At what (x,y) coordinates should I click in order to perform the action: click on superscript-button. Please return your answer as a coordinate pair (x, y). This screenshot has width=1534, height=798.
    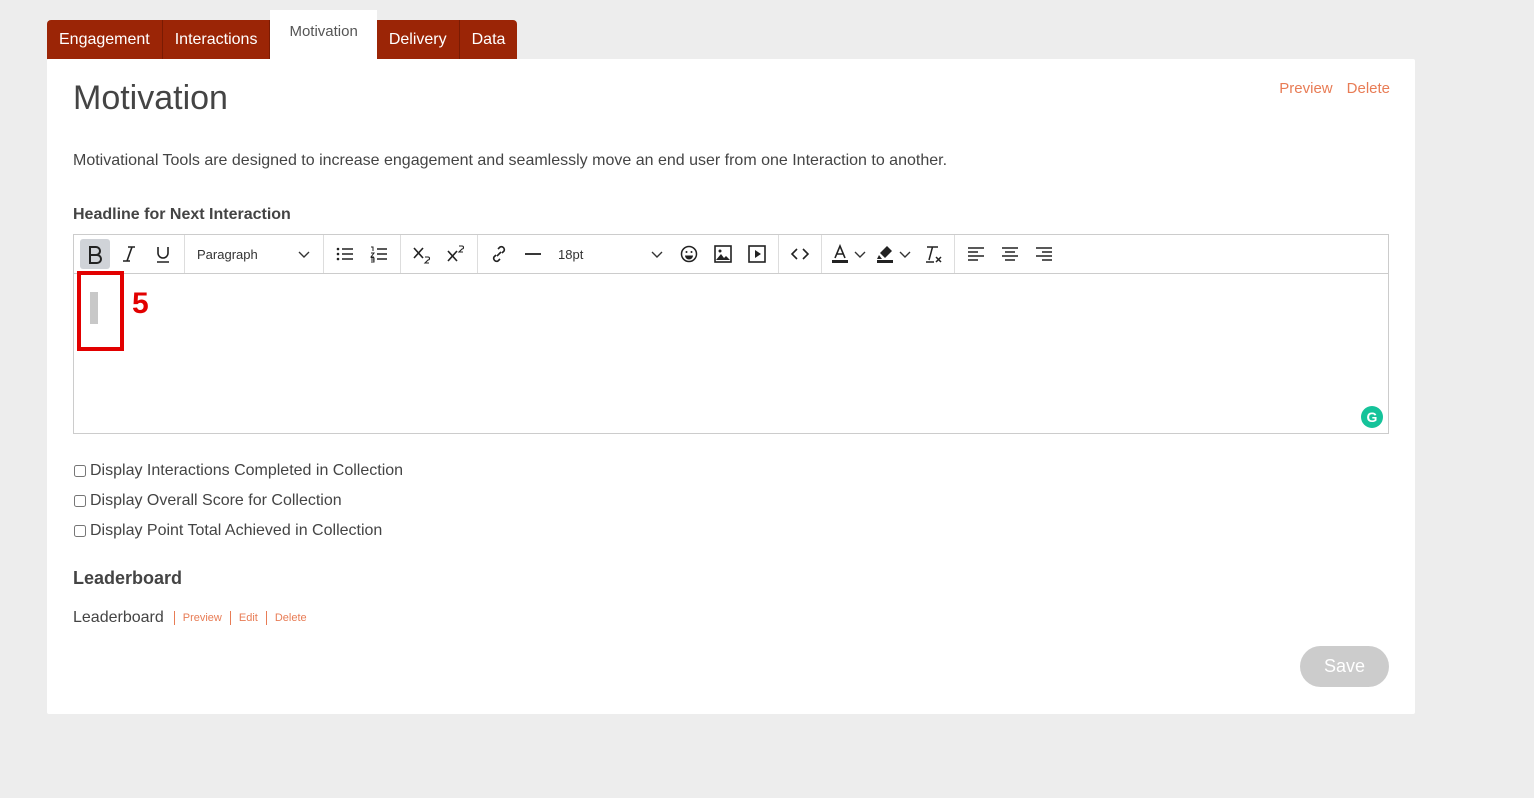
    Looking at the image, I should click on (456, 254).